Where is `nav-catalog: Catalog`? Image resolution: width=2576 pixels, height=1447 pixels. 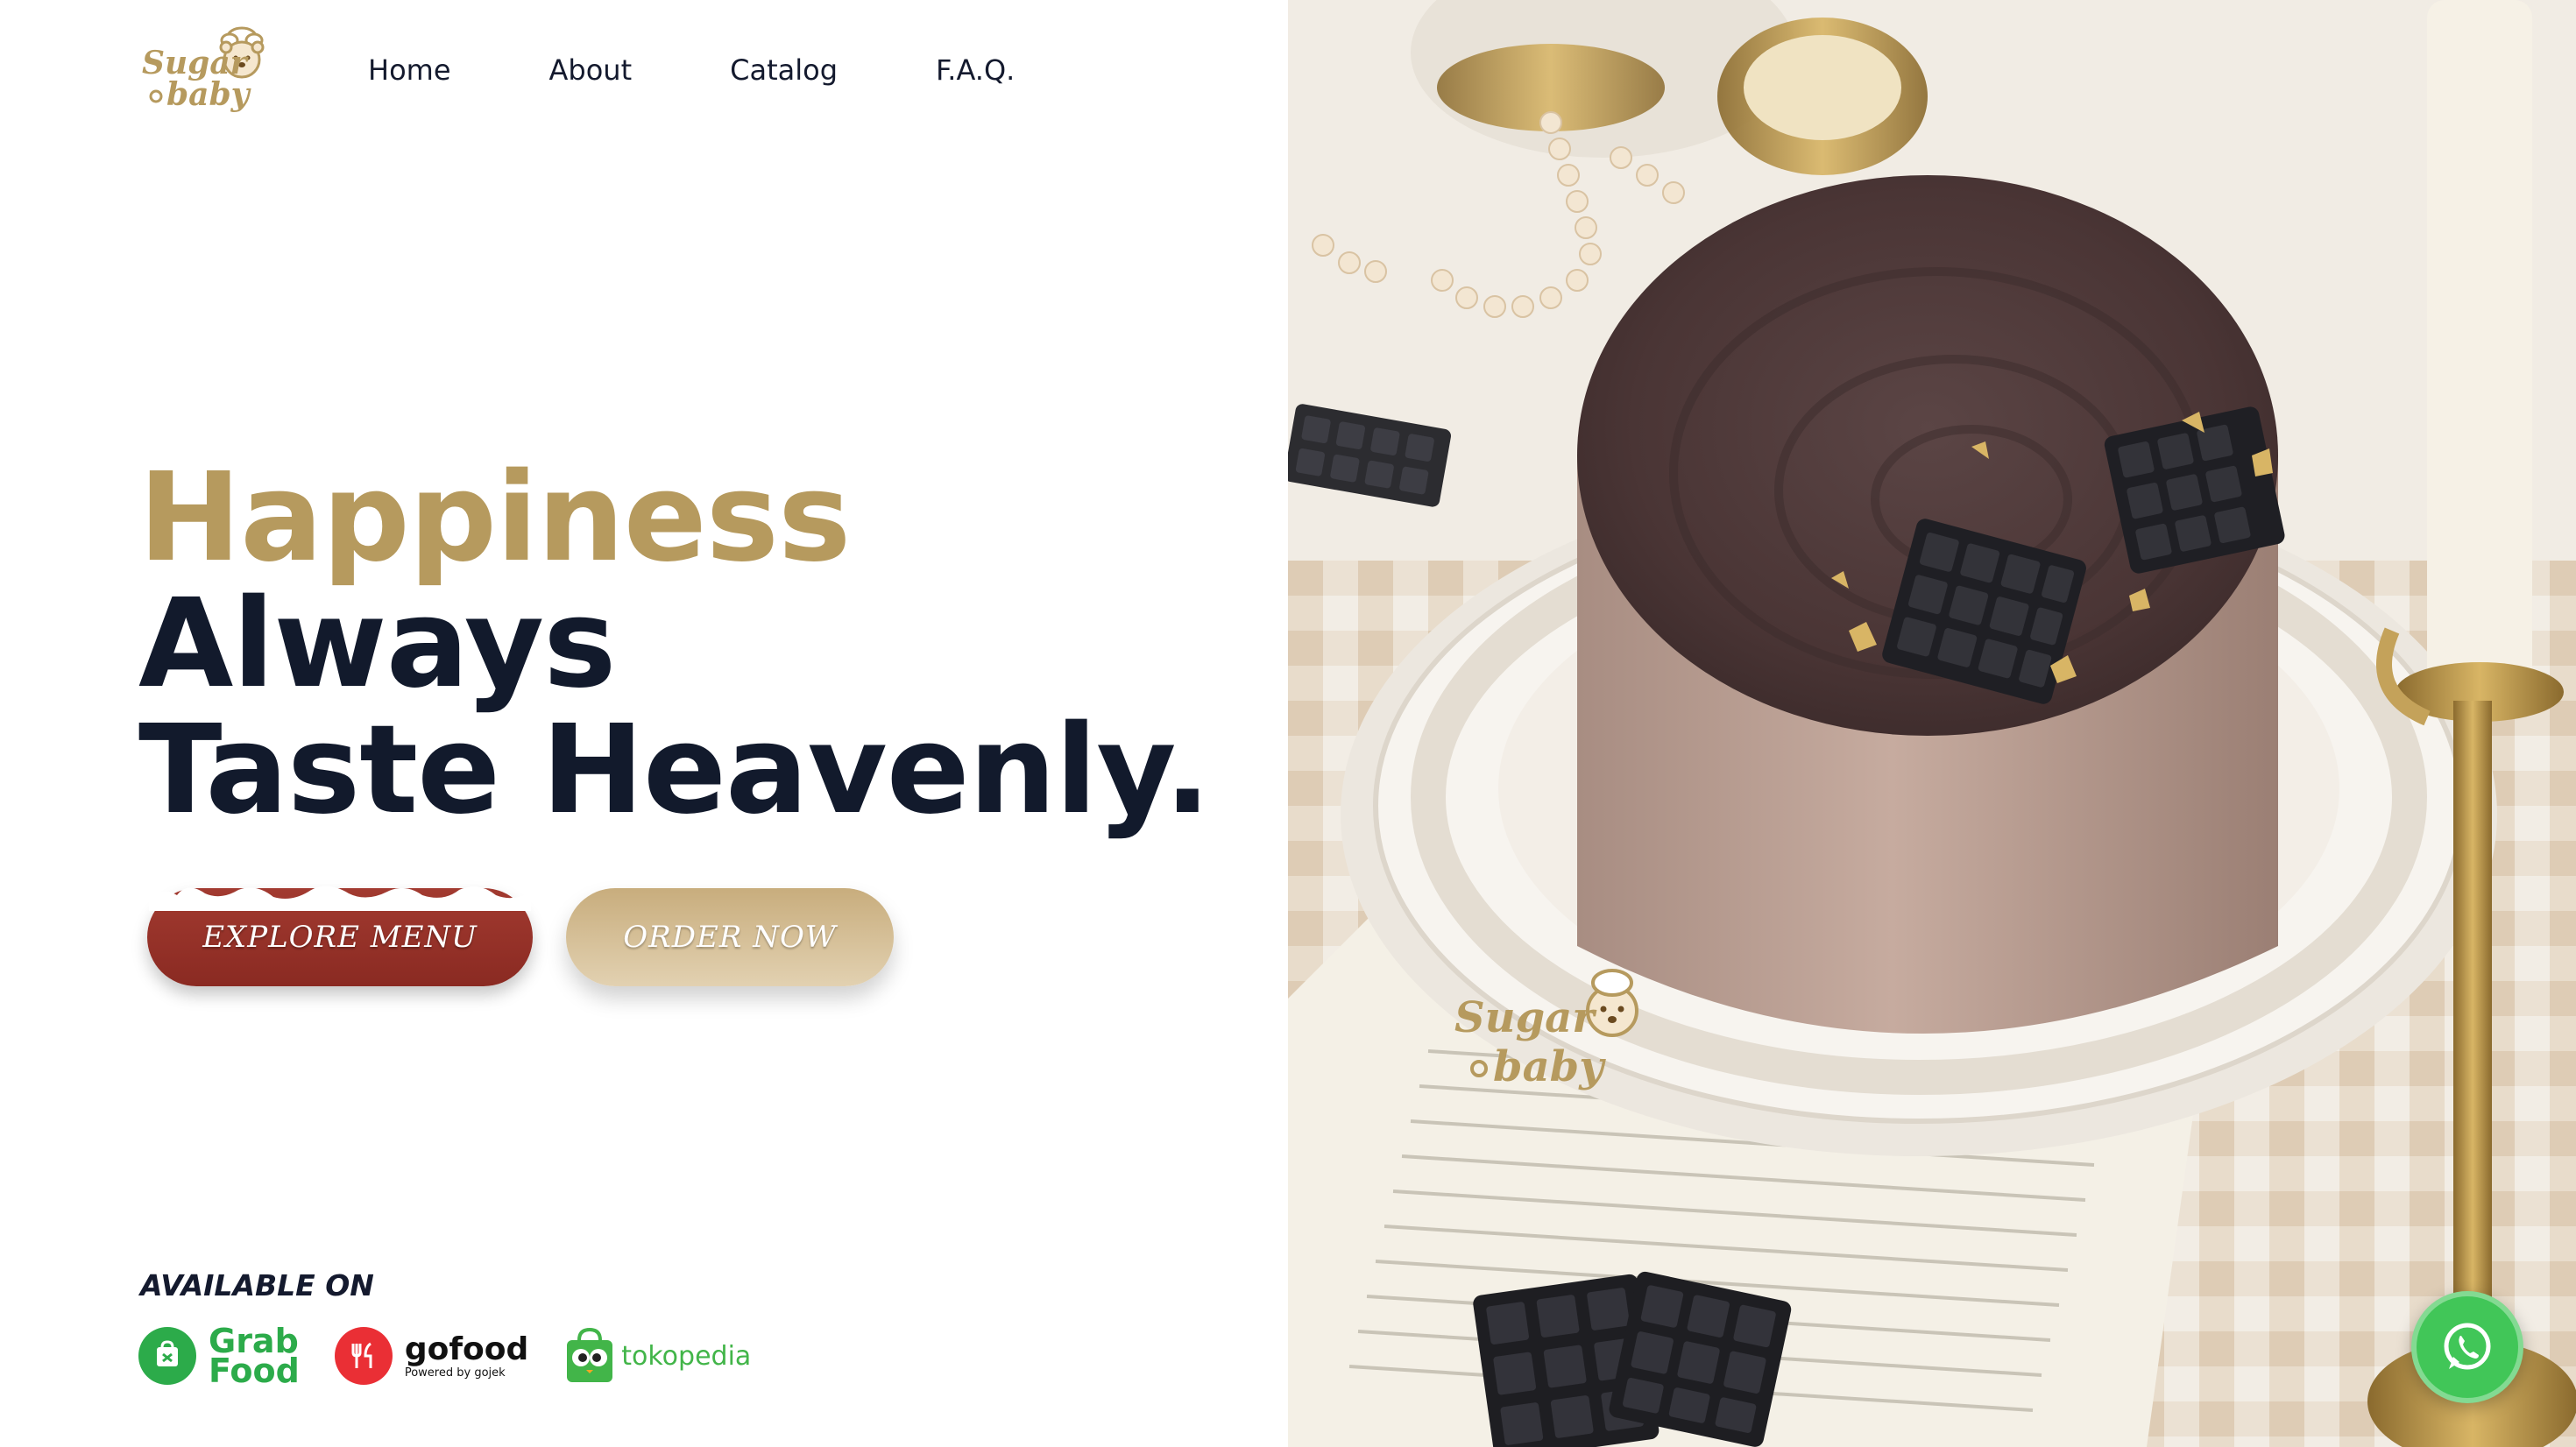 nav-catalog: Catalog is located at coordinates (784, 70).